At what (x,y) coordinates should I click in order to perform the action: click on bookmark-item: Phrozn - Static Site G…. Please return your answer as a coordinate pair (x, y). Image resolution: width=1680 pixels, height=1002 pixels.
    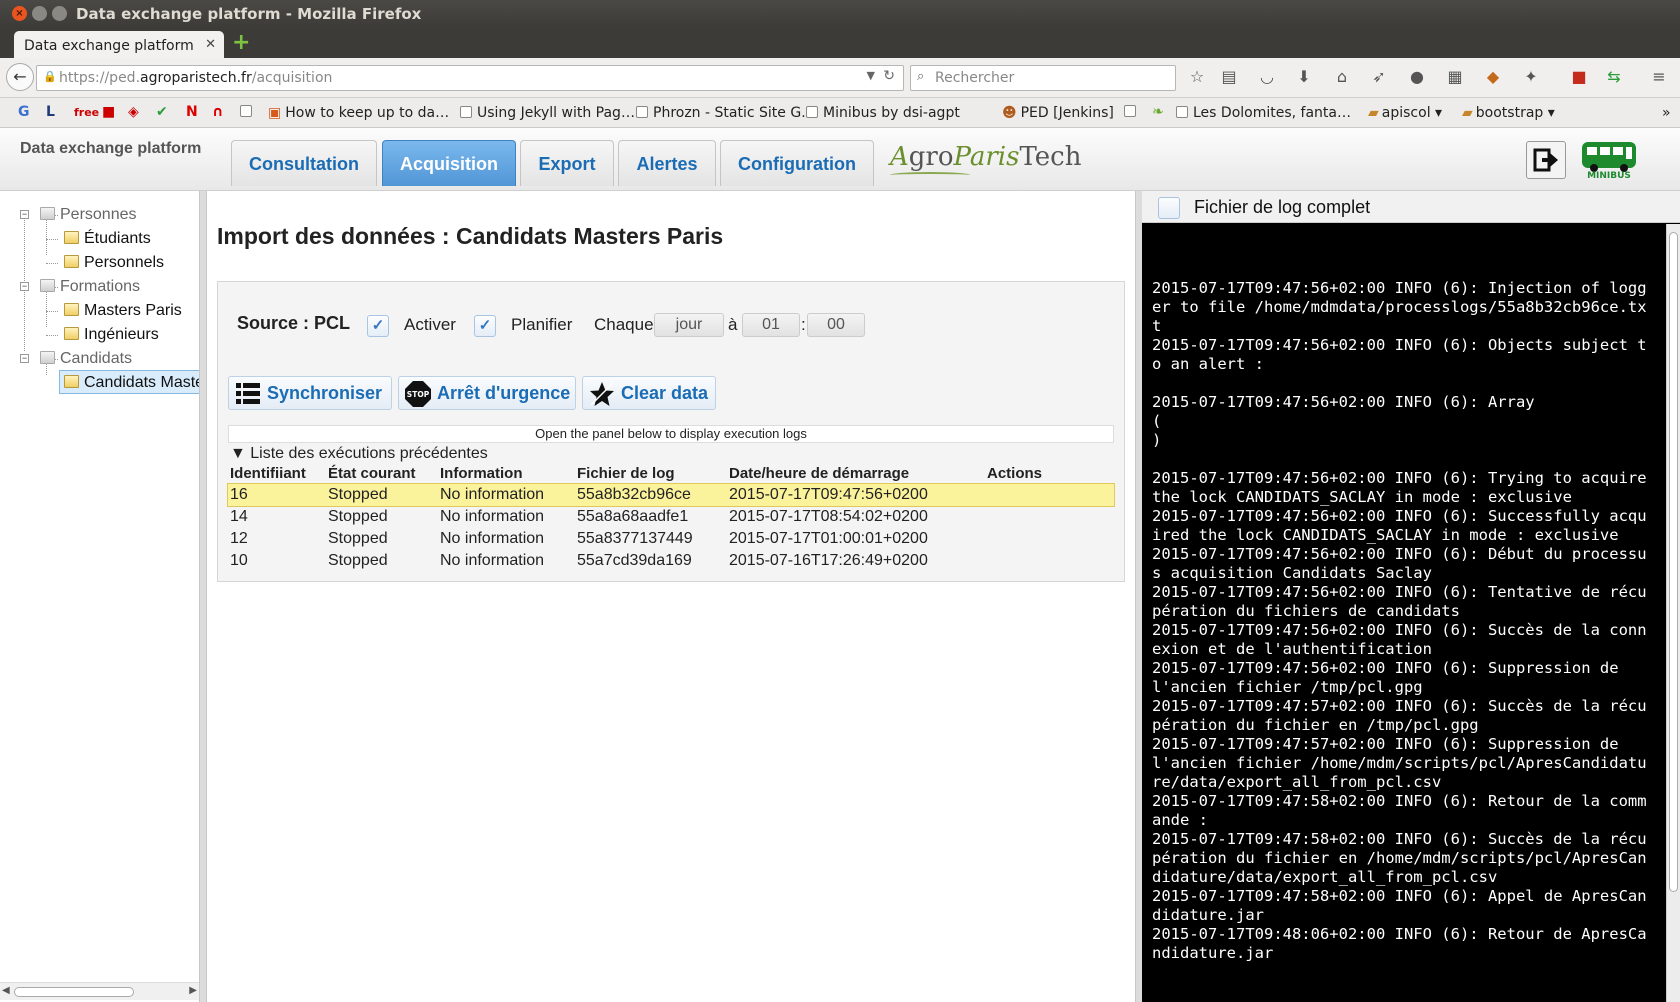
    Looking at the image, I should click on (725, 113).